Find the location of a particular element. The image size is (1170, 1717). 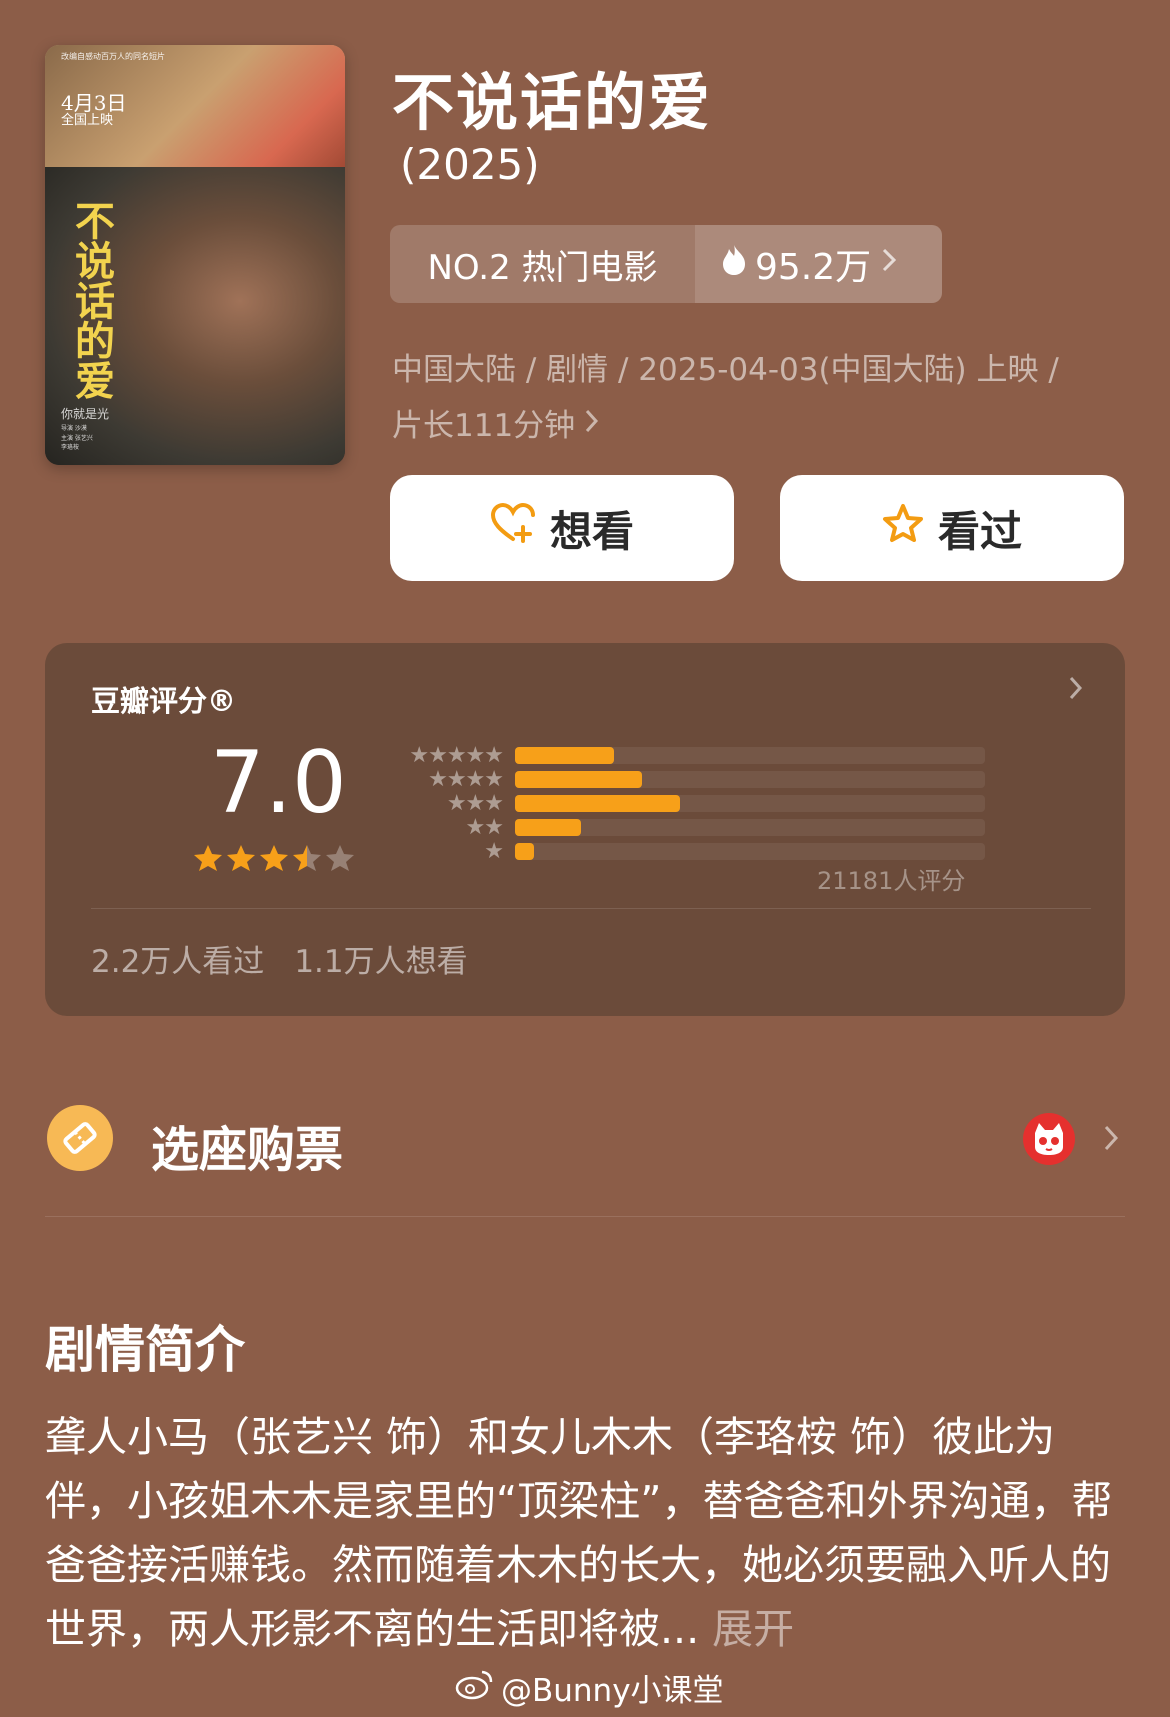

dist-row-2: ★★ is located at coordinates (685, 827).